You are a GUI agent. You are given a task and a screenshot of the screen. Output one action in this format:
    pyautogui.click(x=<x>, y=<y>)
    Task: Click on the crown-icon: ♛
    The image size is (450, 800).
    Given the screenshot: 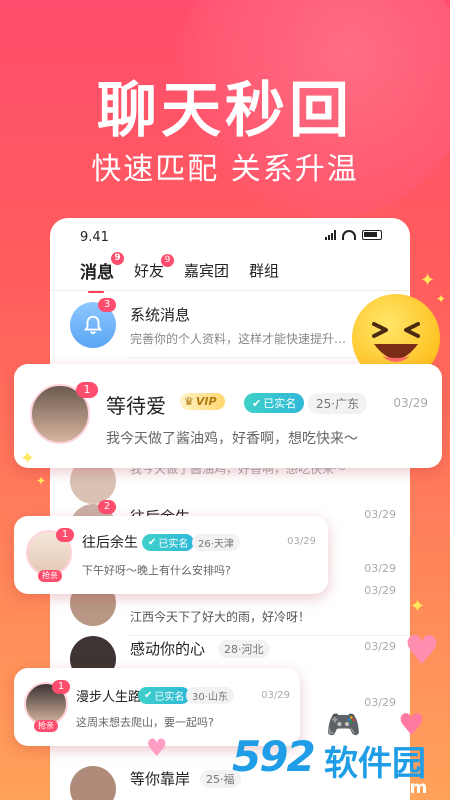 What is the action you would take?
    pyautogui.click(x=189, y=401)
    